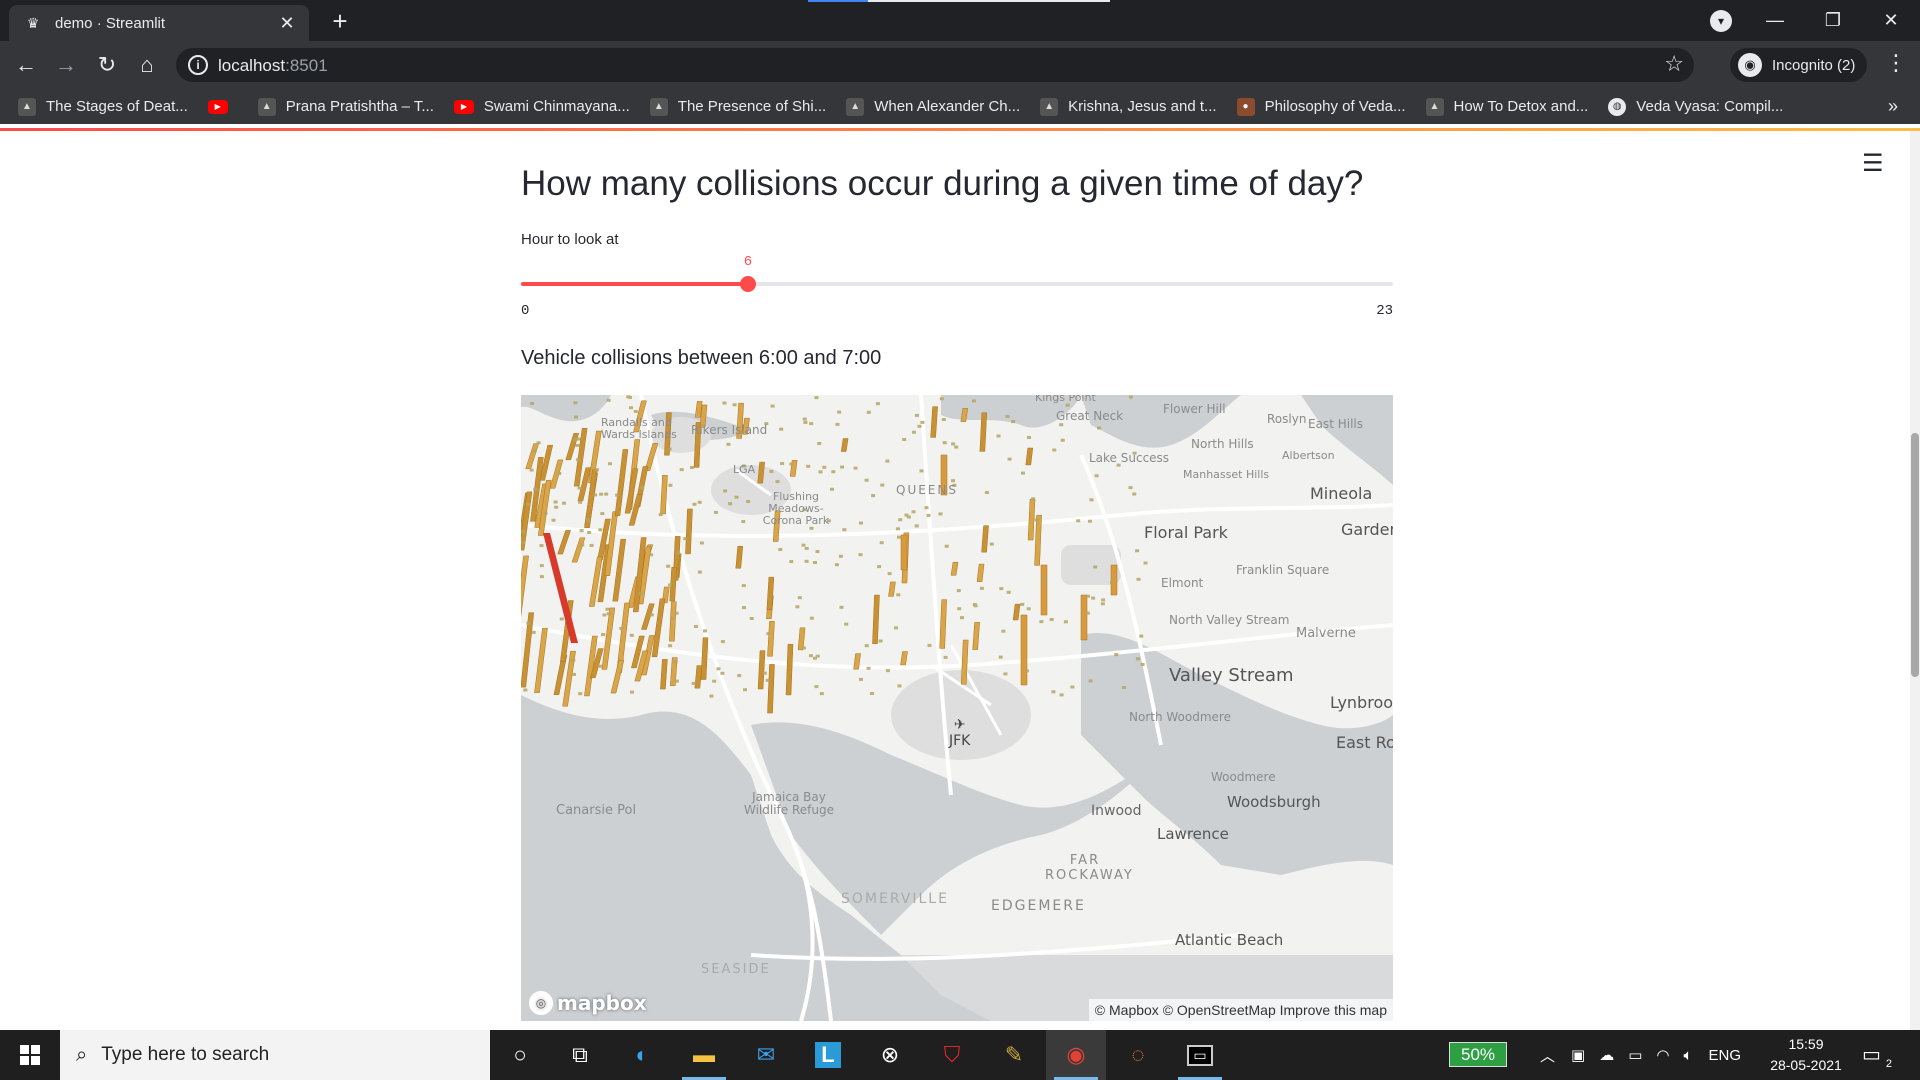  Describe the element at coordinates (588, 1003) in the screenshot. I see `mapbox-logo: ◎ mapbox` at that location.